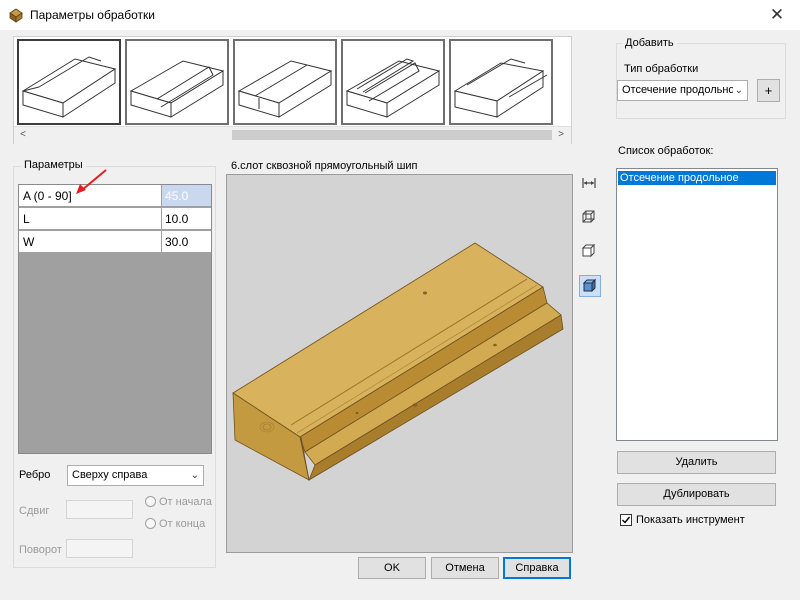 This screenshot has height=600, width=800. Describe the element at coordinates (590, 184) in the screenshot. I see `dimension-tool-icon` at that location.